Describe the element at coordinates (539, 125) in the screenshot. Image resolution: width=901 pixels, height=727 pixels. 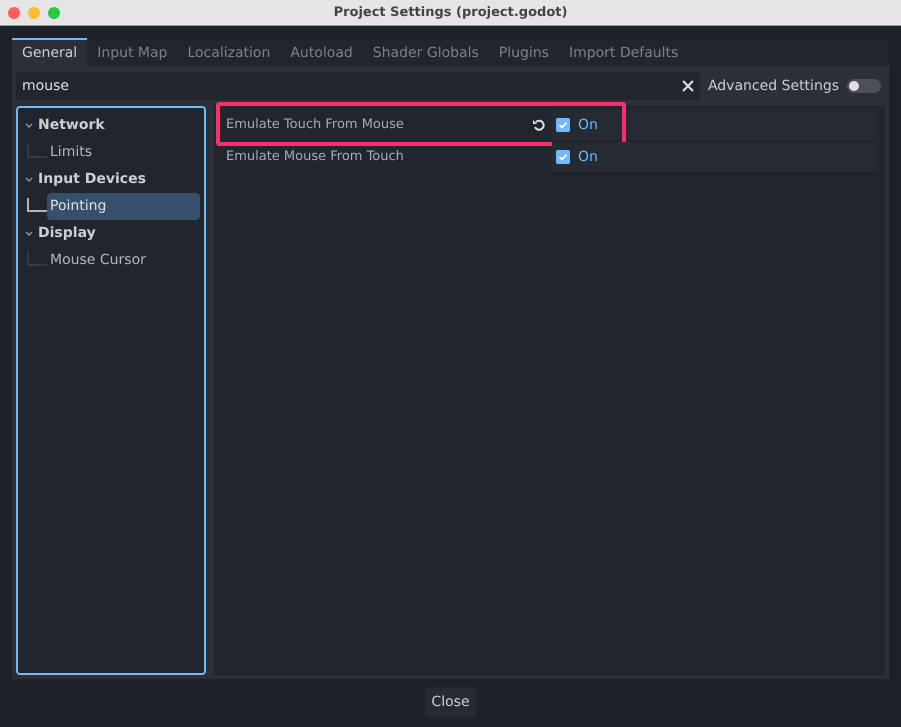
I see `revert-icon` at that location.